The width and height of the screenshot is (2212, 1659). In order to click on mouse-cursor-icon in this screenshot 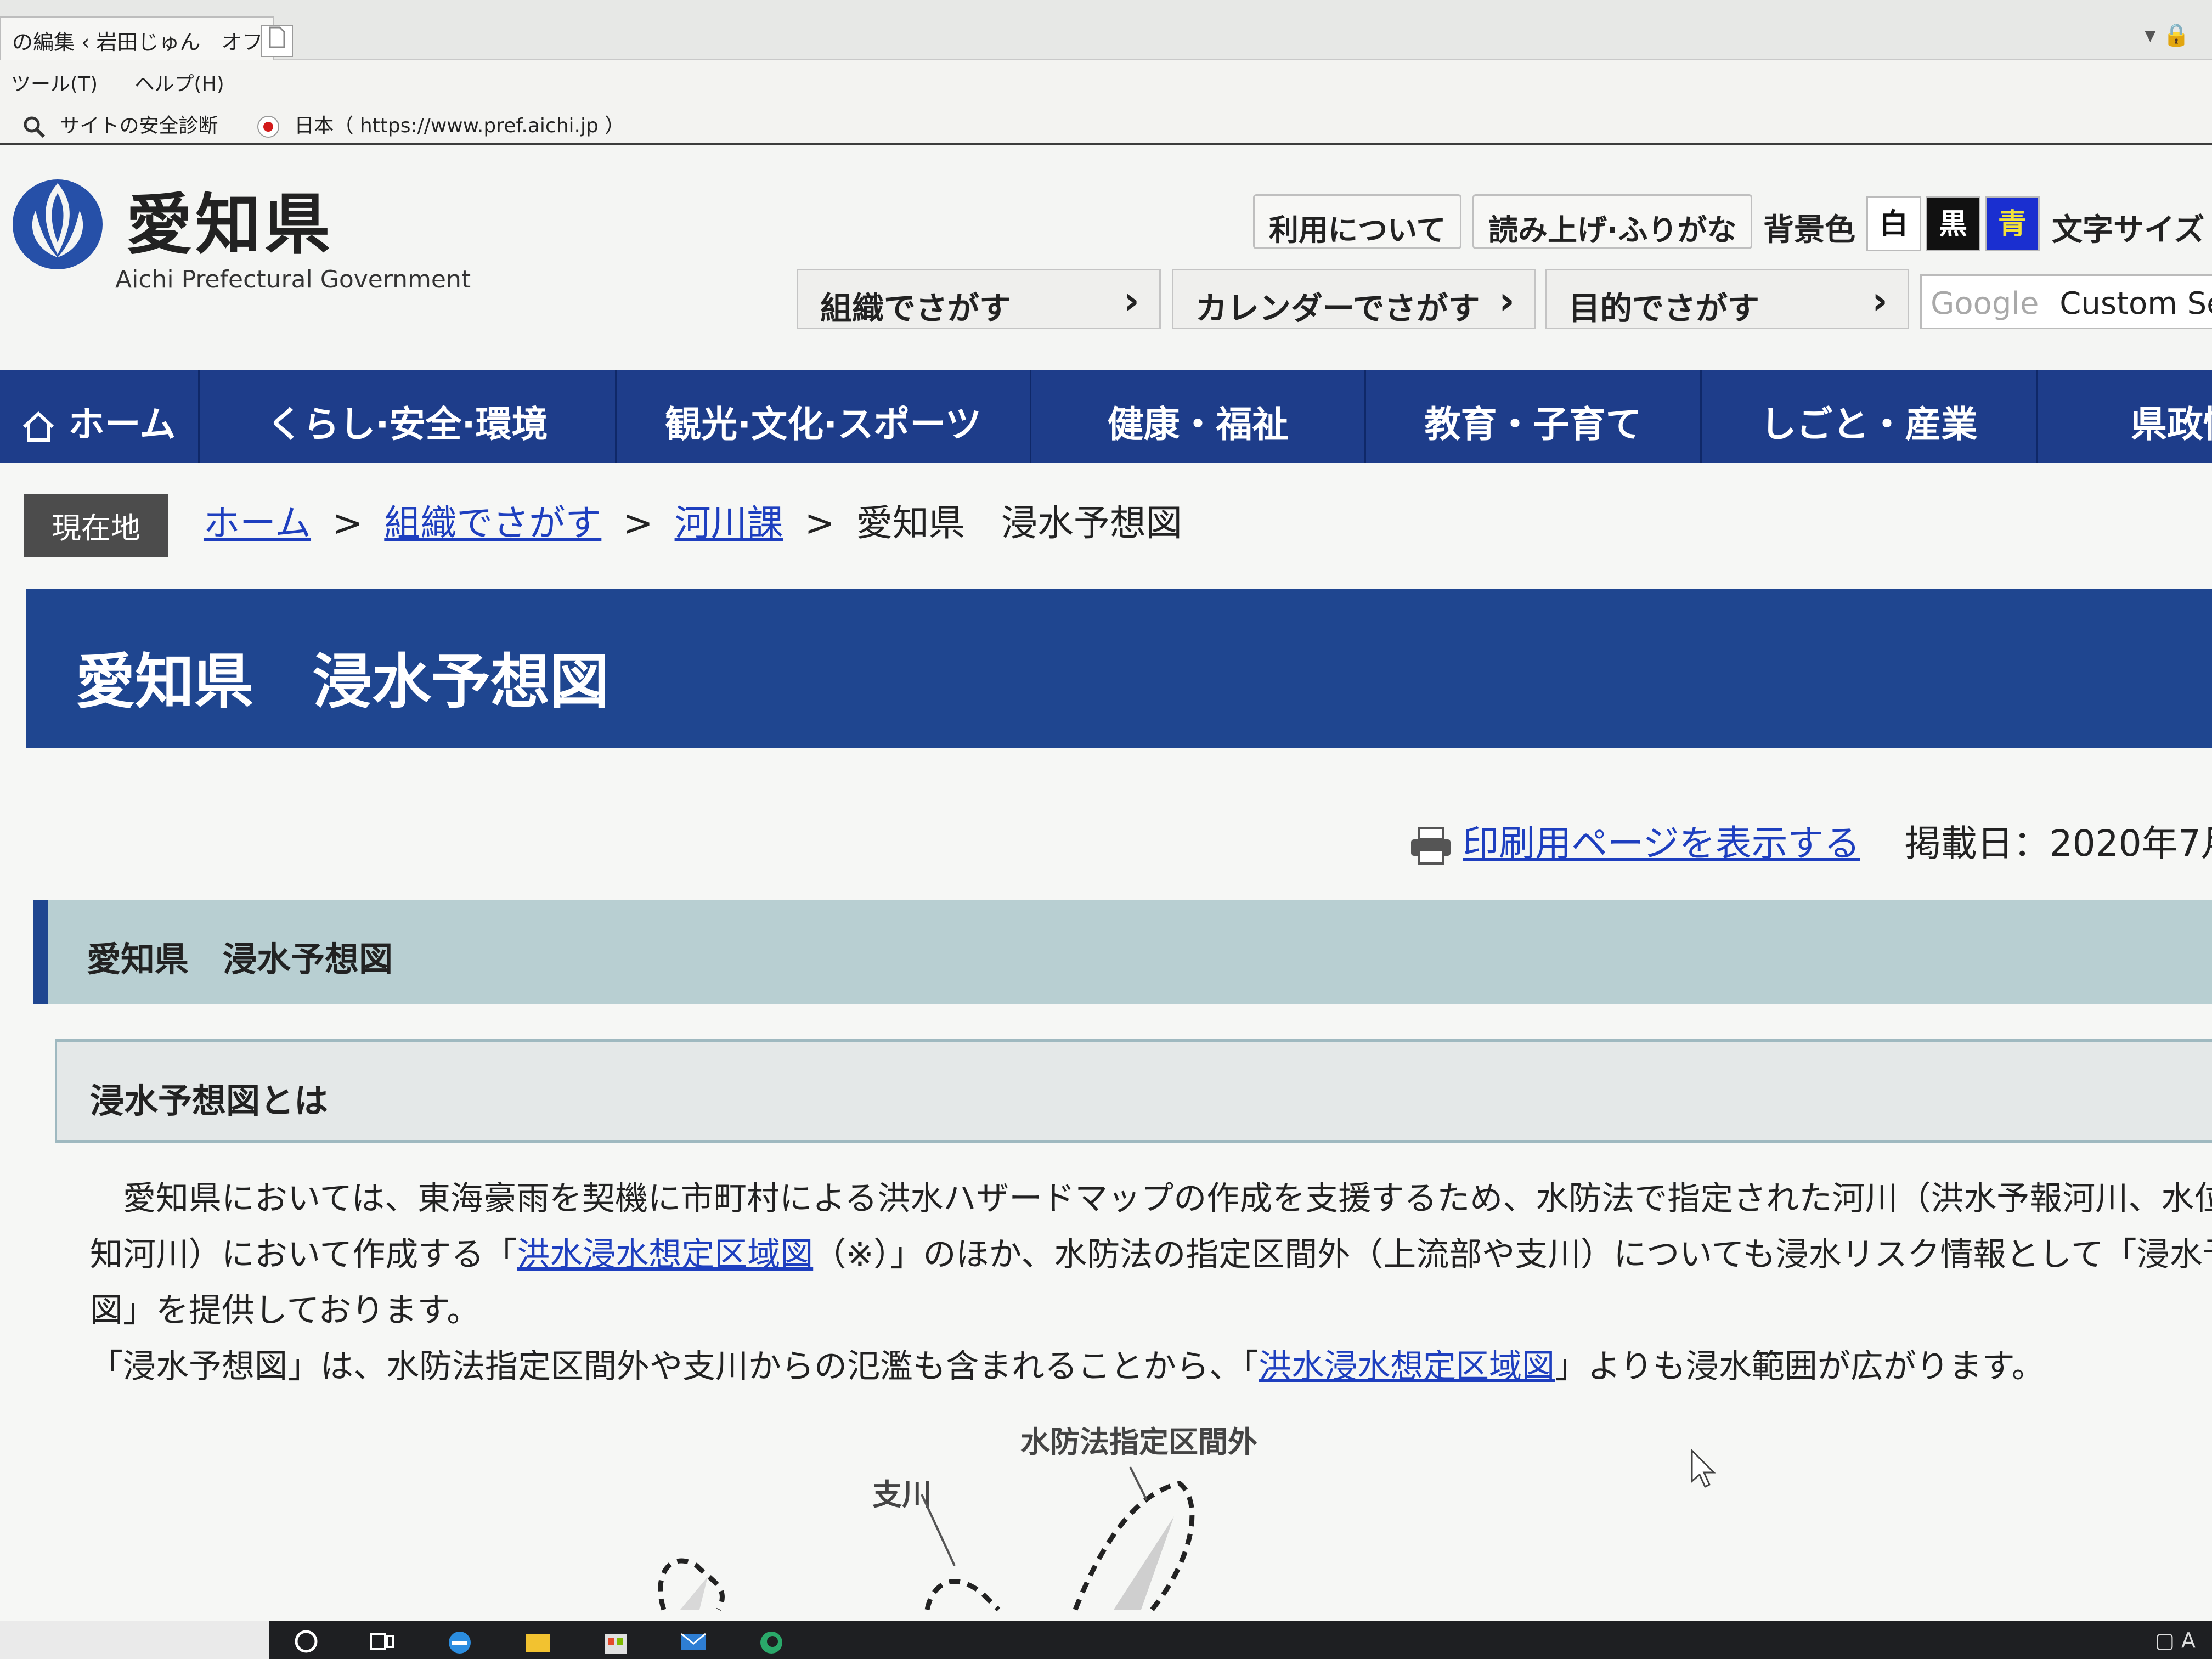, I will do `click(1703, 1468)`.